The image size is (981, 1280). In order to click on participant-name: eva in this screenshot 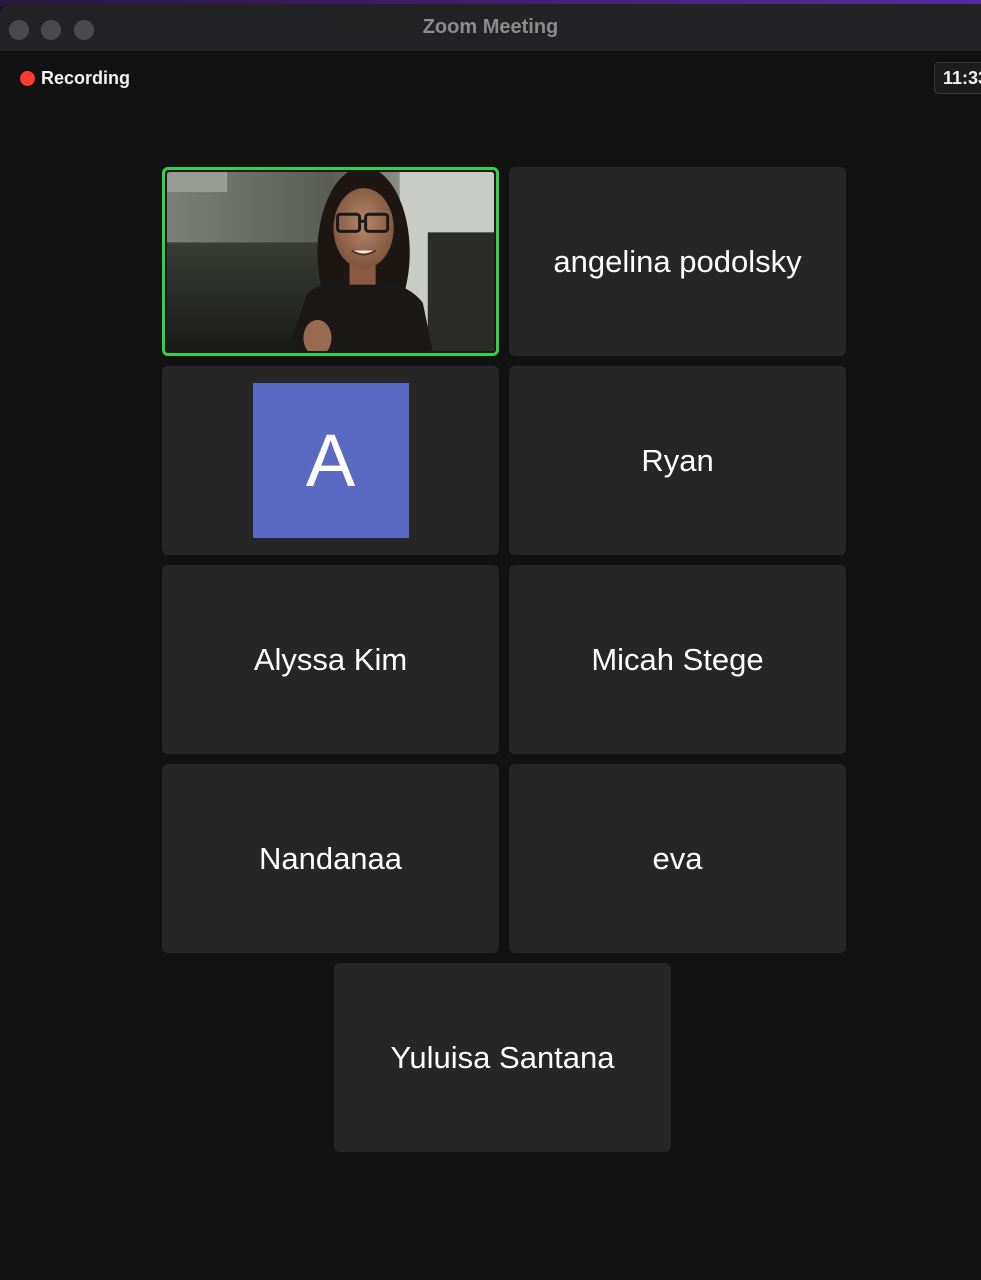, I will do `click(677, 858)`.